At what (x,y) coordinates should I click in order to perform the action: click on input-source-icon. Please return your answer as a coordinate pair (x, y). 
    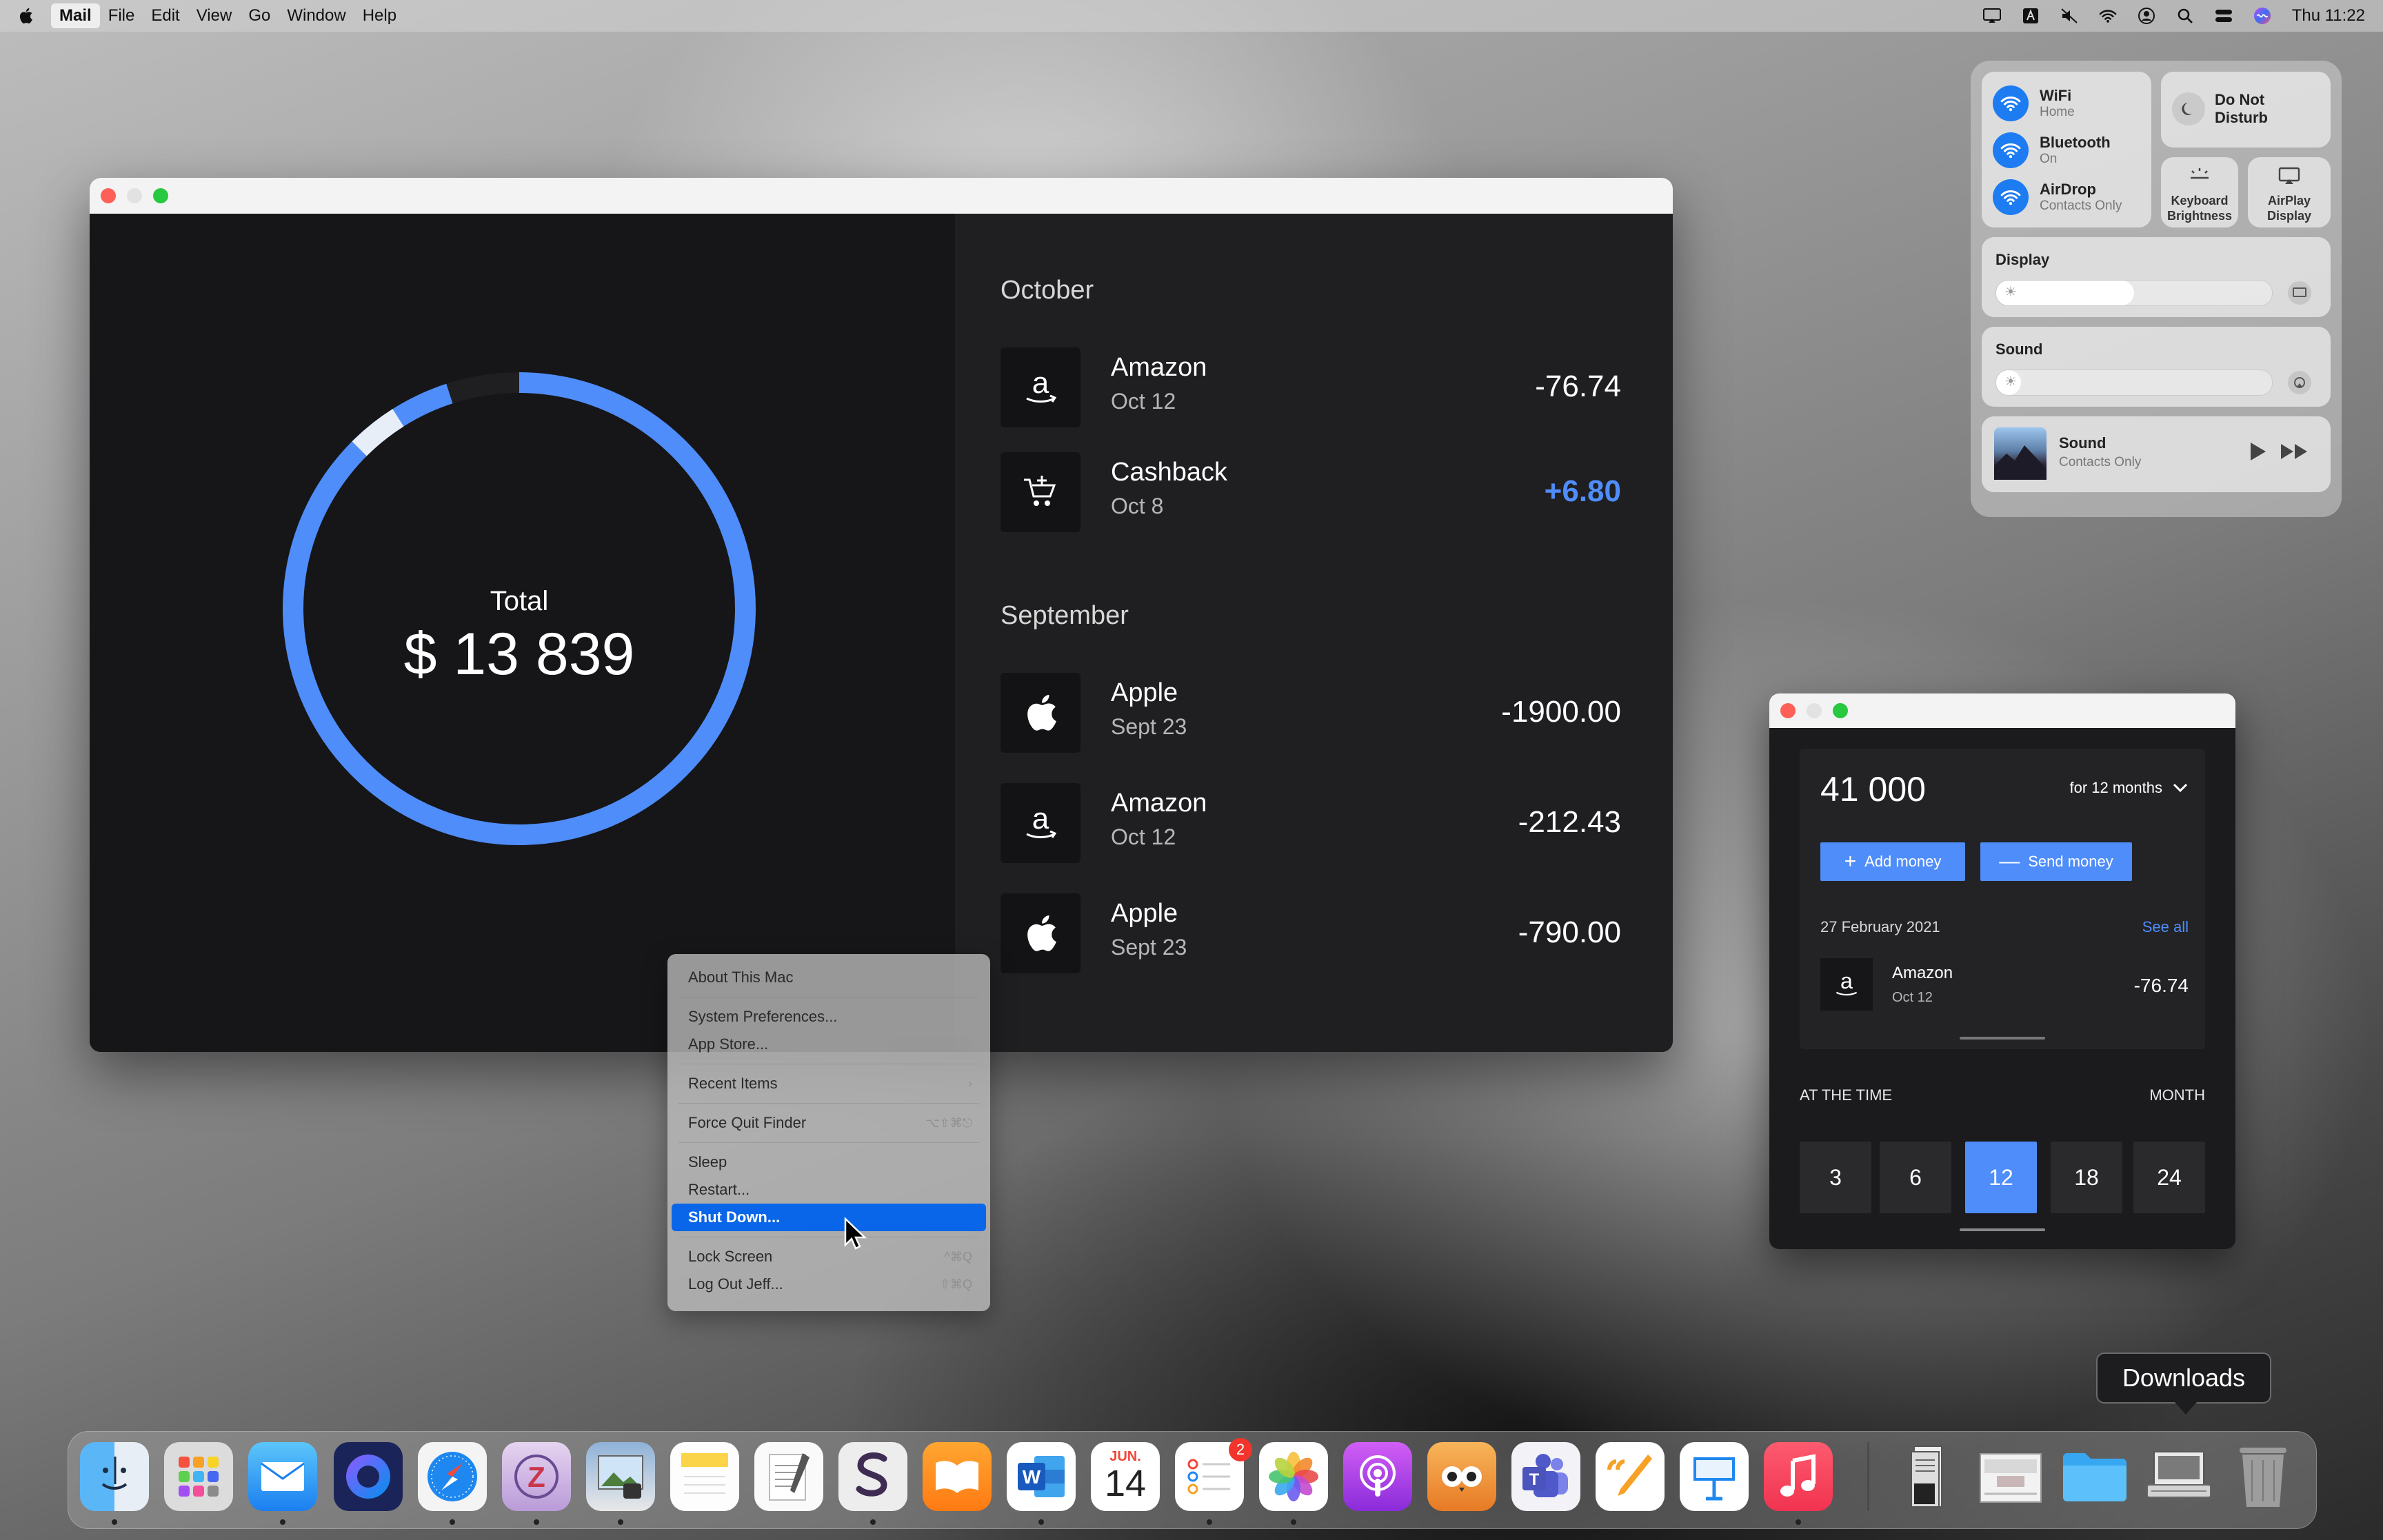
    Looking at the image, I should click on (2031, 16).